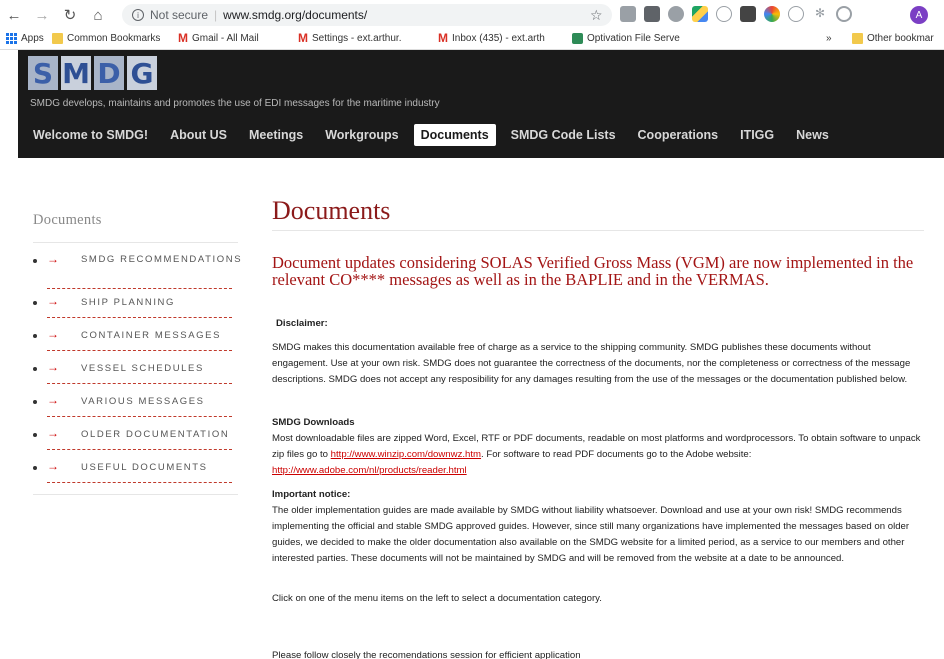 This screenshot has width=944, height=659. Describe the element at coordinates (137, 271) in the screenshot. I see `sidebar-item-smdg-recommendations: → SMDG RECOMMENDATIONS` at that location.